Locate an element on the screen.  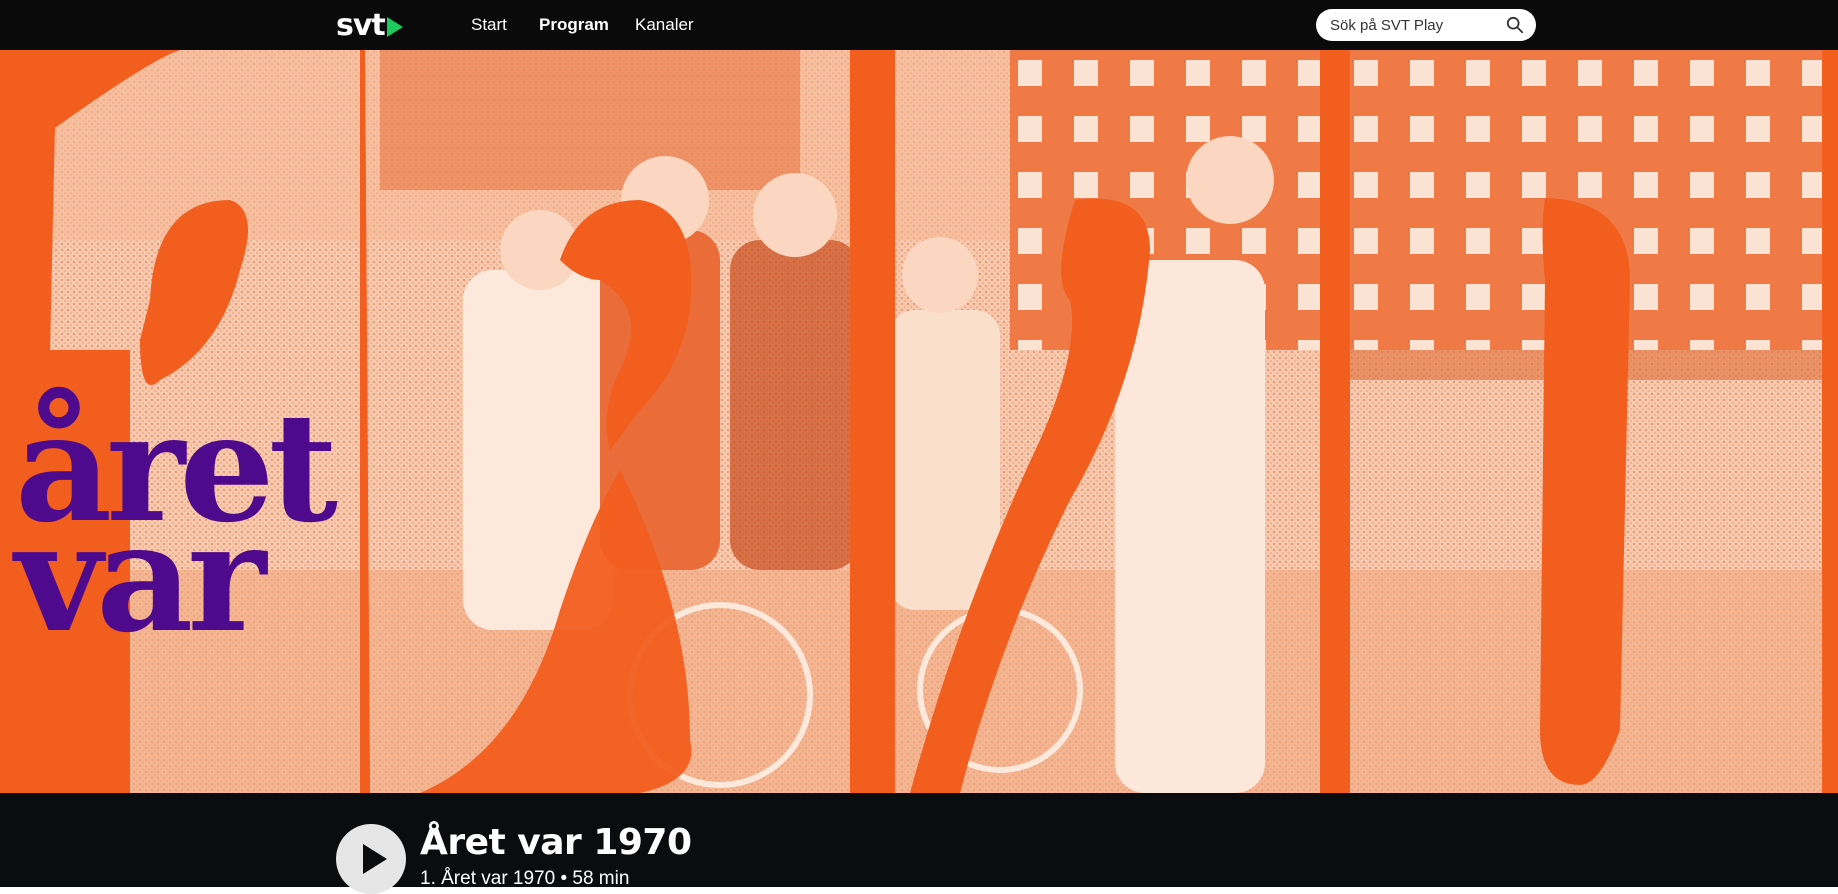
search-input is located at coordinates (1415, 25).